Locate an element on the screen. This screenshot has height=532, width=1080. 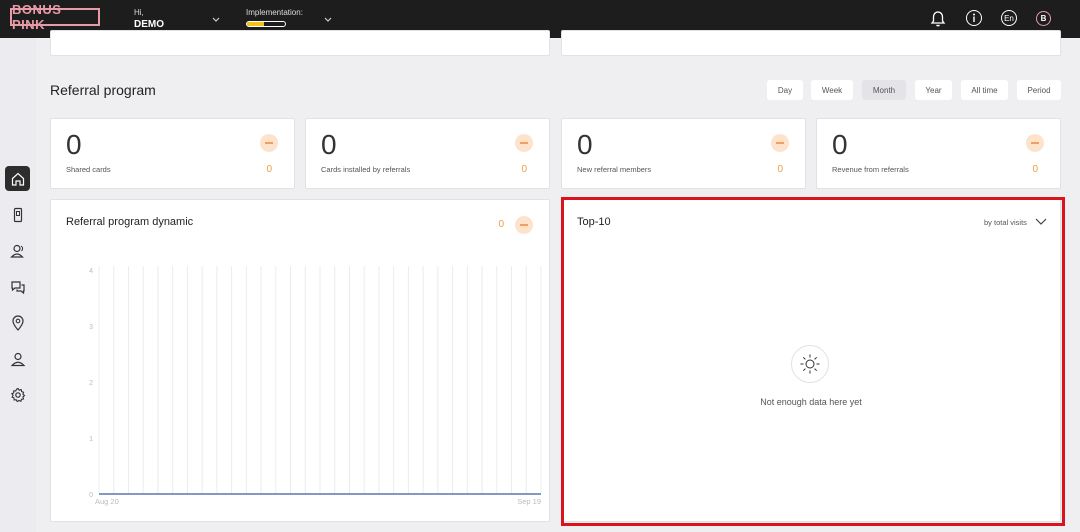
phone-card-icon is located at coordinates (17, 214).